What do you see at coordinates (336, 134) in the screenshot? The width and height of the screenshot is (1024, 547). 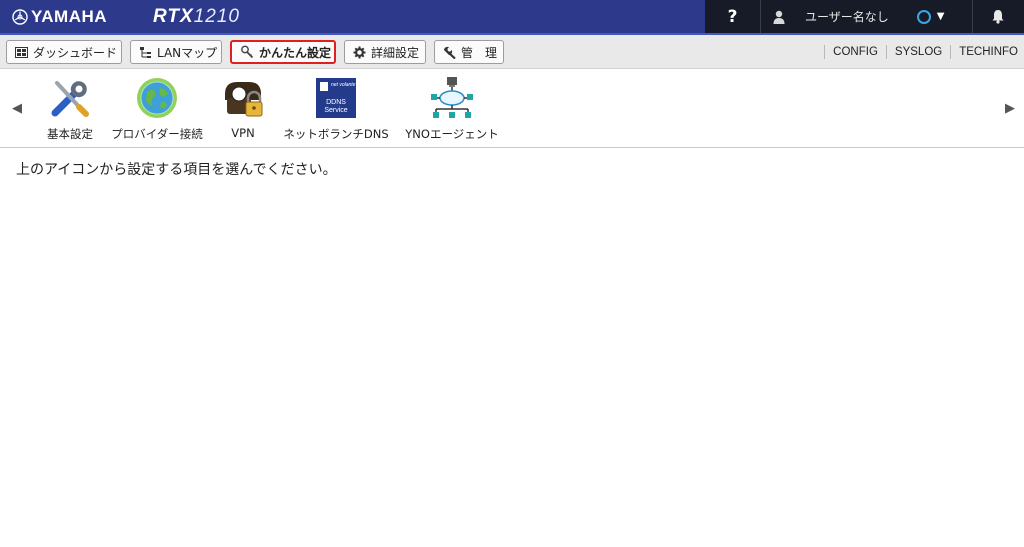 I see `icon-netvolante-dns-label: ネットボランチDNS` at bounding box center [336, 134].